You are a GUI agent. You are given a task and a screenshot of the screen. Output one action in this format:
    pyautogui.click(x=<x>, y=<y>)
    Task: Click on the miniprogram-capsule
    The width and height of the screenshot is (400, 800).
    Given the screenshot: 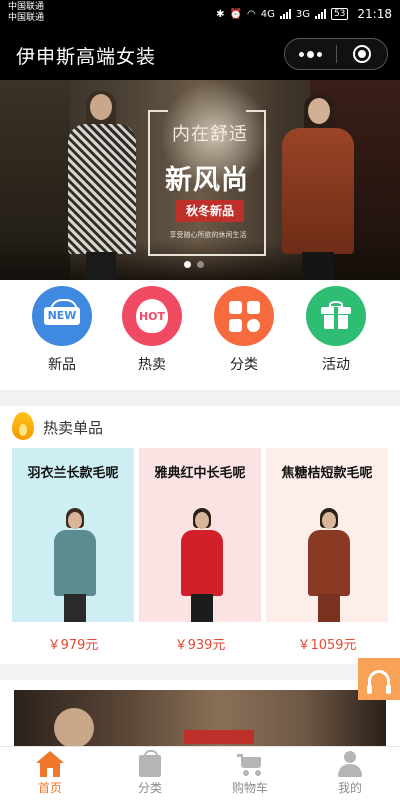 What is the action you would take?
    pyautogui.click(x=336, y=54)
    